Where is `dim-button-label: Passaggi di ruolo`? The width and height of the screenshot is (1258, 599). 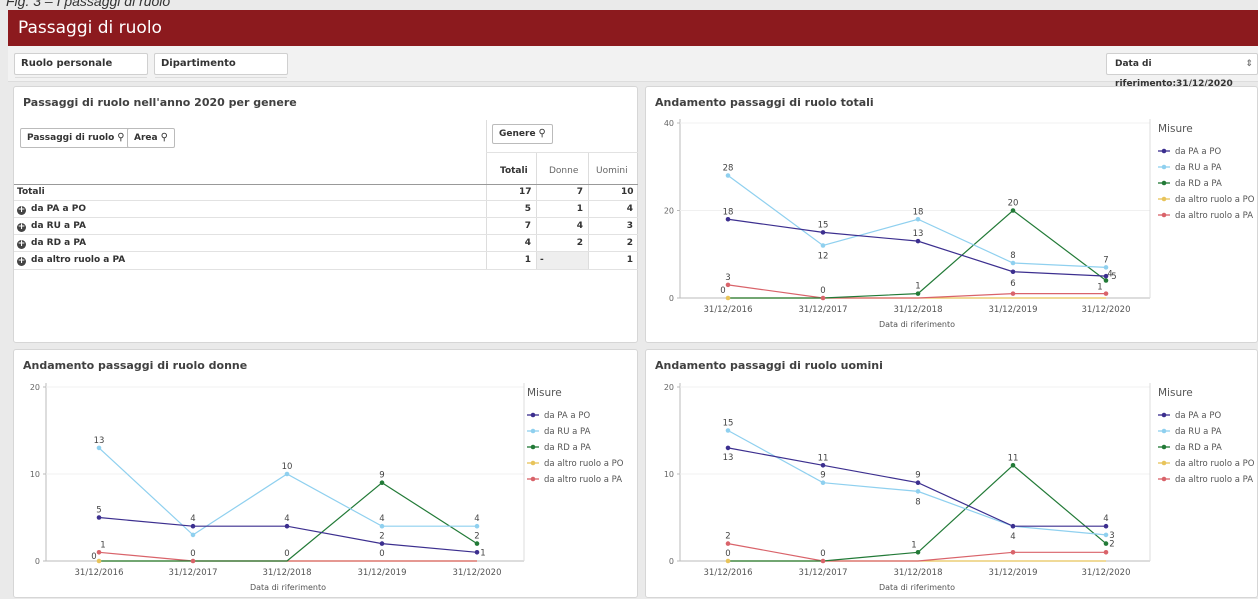 dim-button-label: Passaggi di ruolo is located at coordinates (71, 138).